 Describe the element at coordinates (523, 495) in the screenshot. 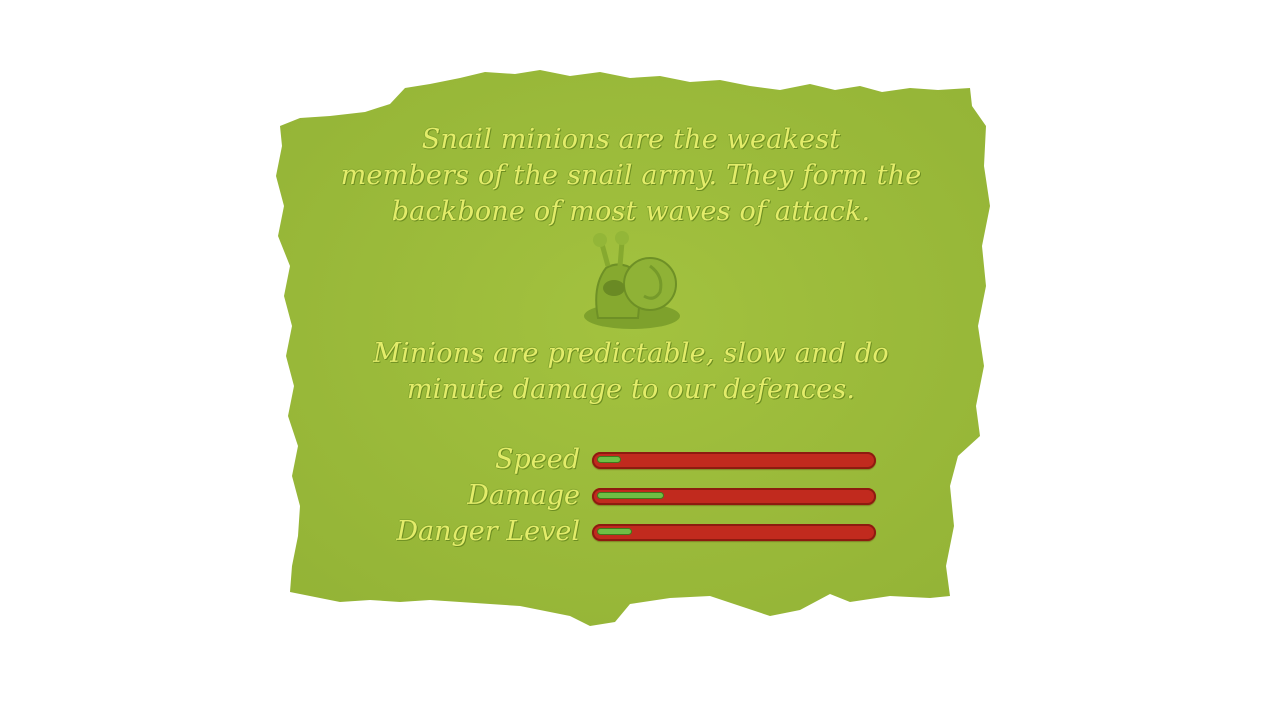

I see `stat-label: Damage` at that location.